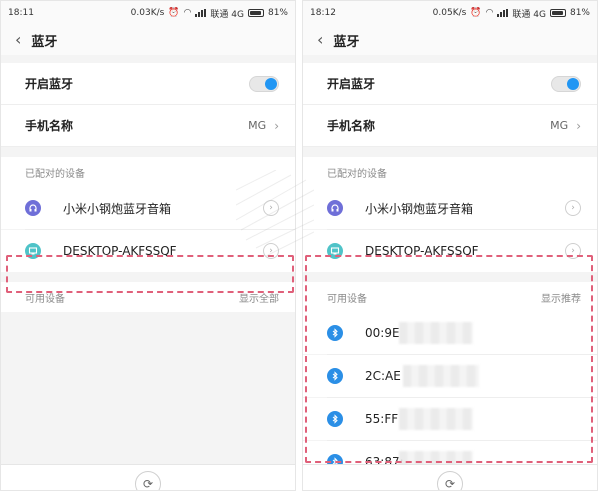  I want to click on paired-device-row: 小米小钢炮蓝牙音箱 ›, so click(450, 208).